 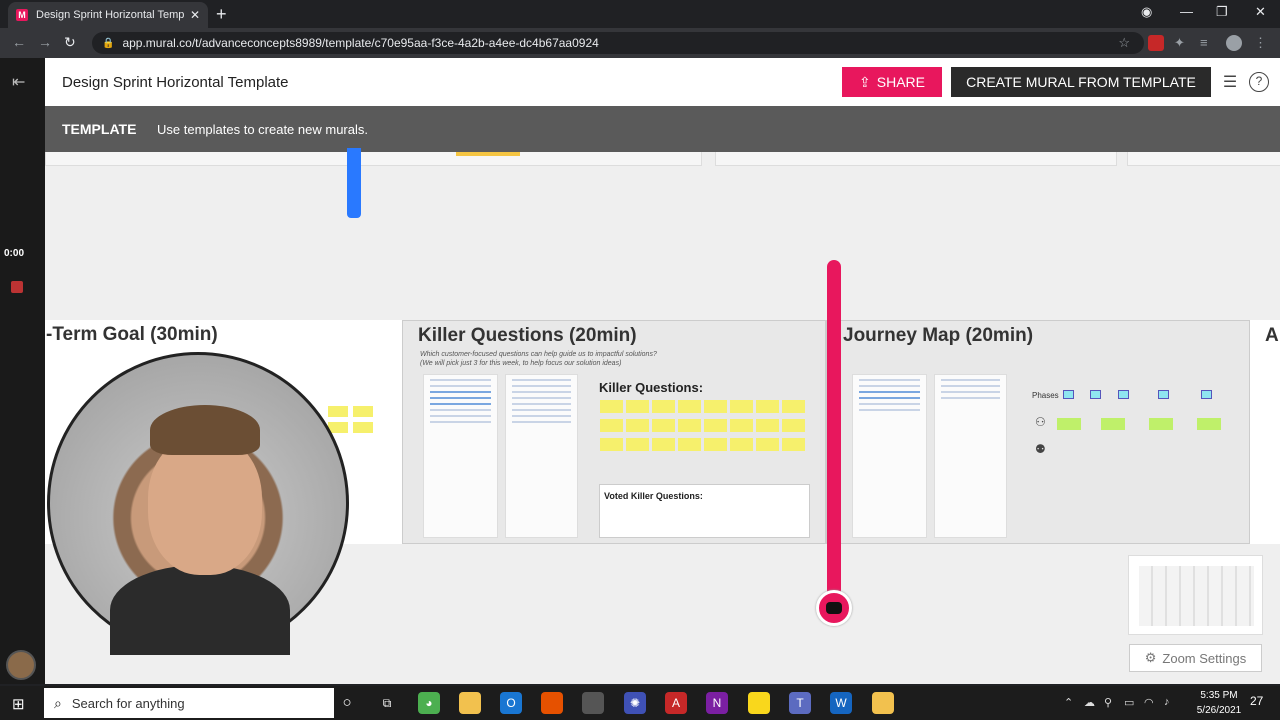 What do you see at coordinates (1259, 82) in the screenshot?
I see `help-icon: ?` at bounding box center [1259, 82].